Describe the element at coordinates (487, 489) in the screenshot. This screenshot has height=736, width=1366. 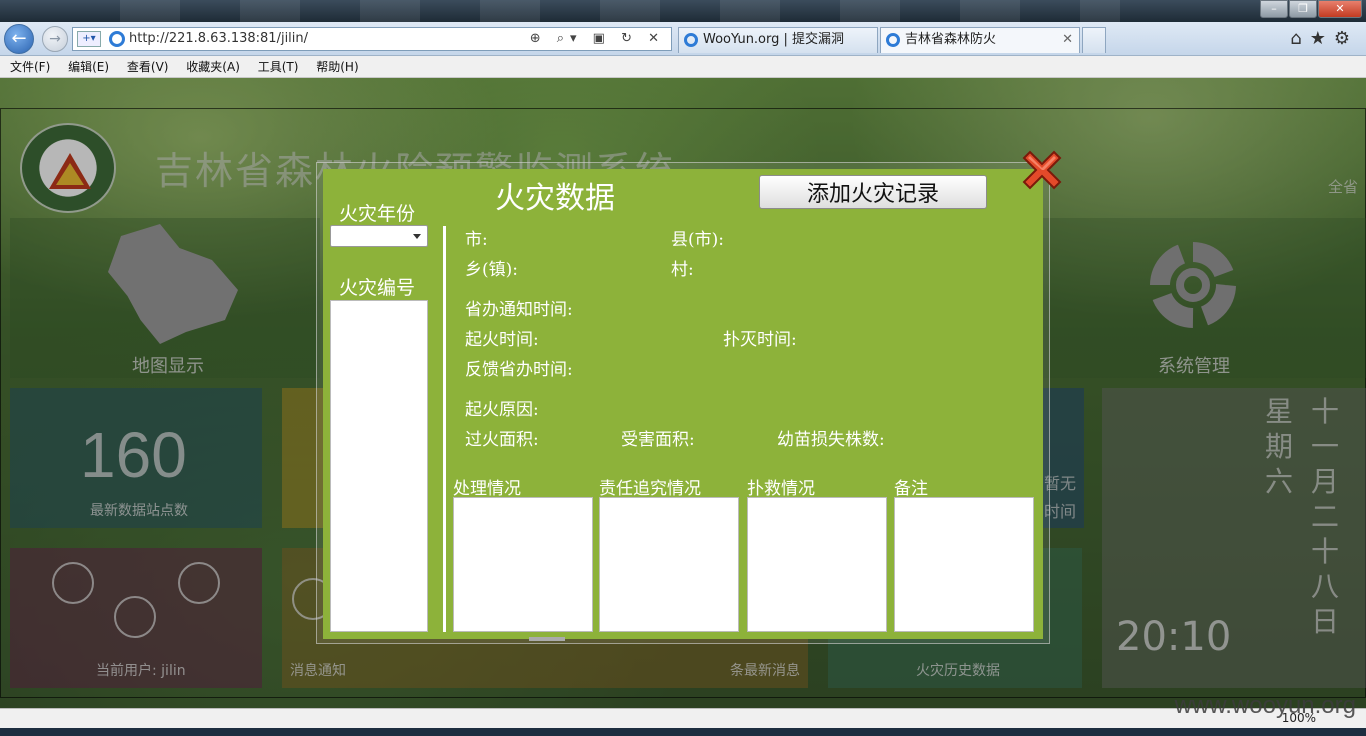
I see `handling-label: 处理情况` at that location.